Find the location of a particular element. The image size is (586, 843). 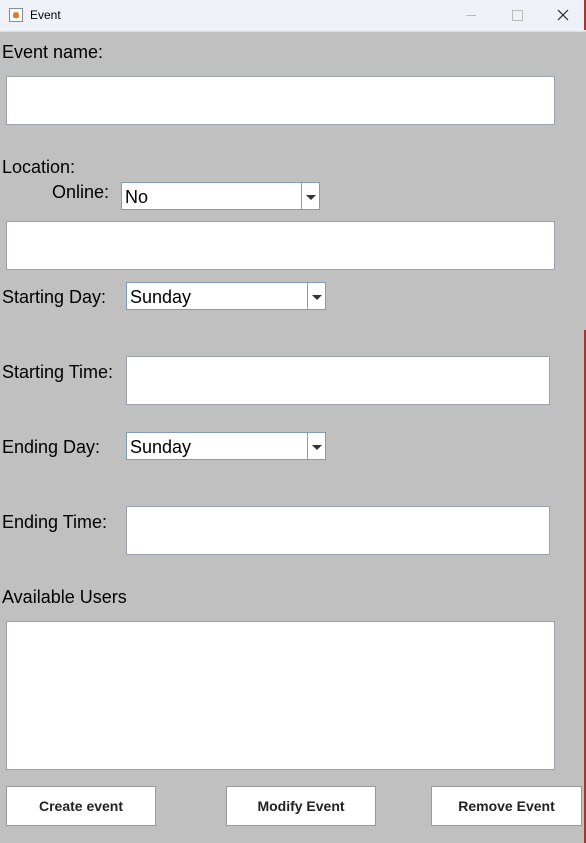

location-input is located at coordinates (280, 245).